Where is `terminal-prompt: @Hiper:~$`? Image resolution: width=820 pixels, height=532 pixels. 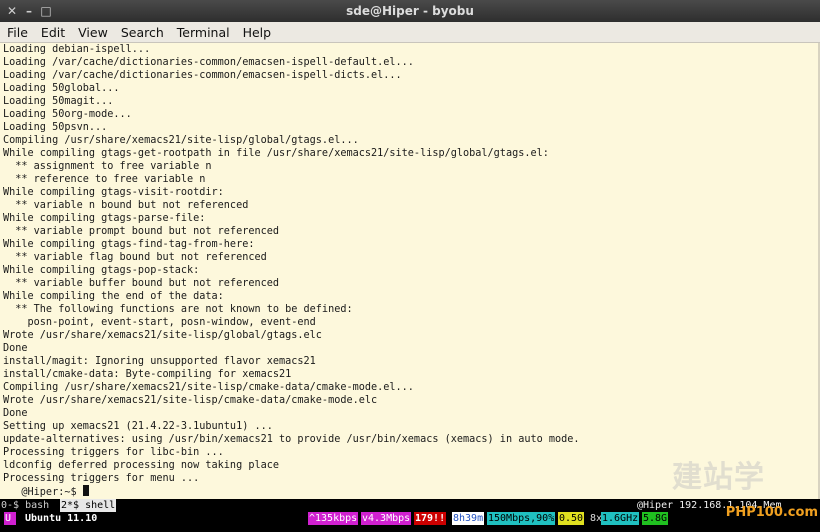 terminal-prompt: @Hiper:~$ is located at coordinates (43, 492).